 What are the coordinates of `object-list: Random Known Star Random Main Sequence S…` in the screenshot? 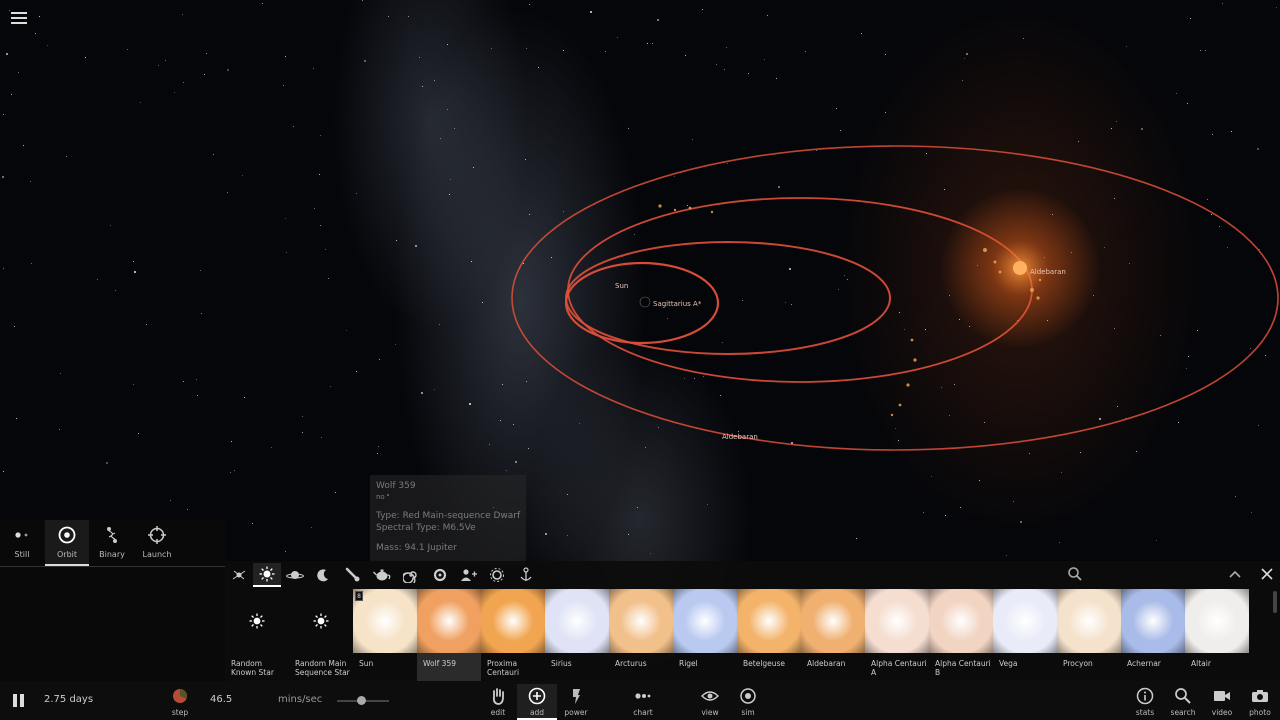 It's located at (745, 635).